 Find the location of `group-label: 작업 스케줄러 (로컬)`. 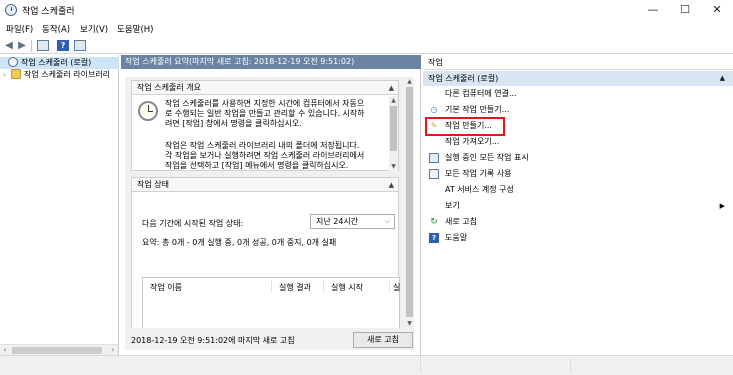

group-label: 작업 스케줄러 (로컬) is located at coordinates (463, 78).